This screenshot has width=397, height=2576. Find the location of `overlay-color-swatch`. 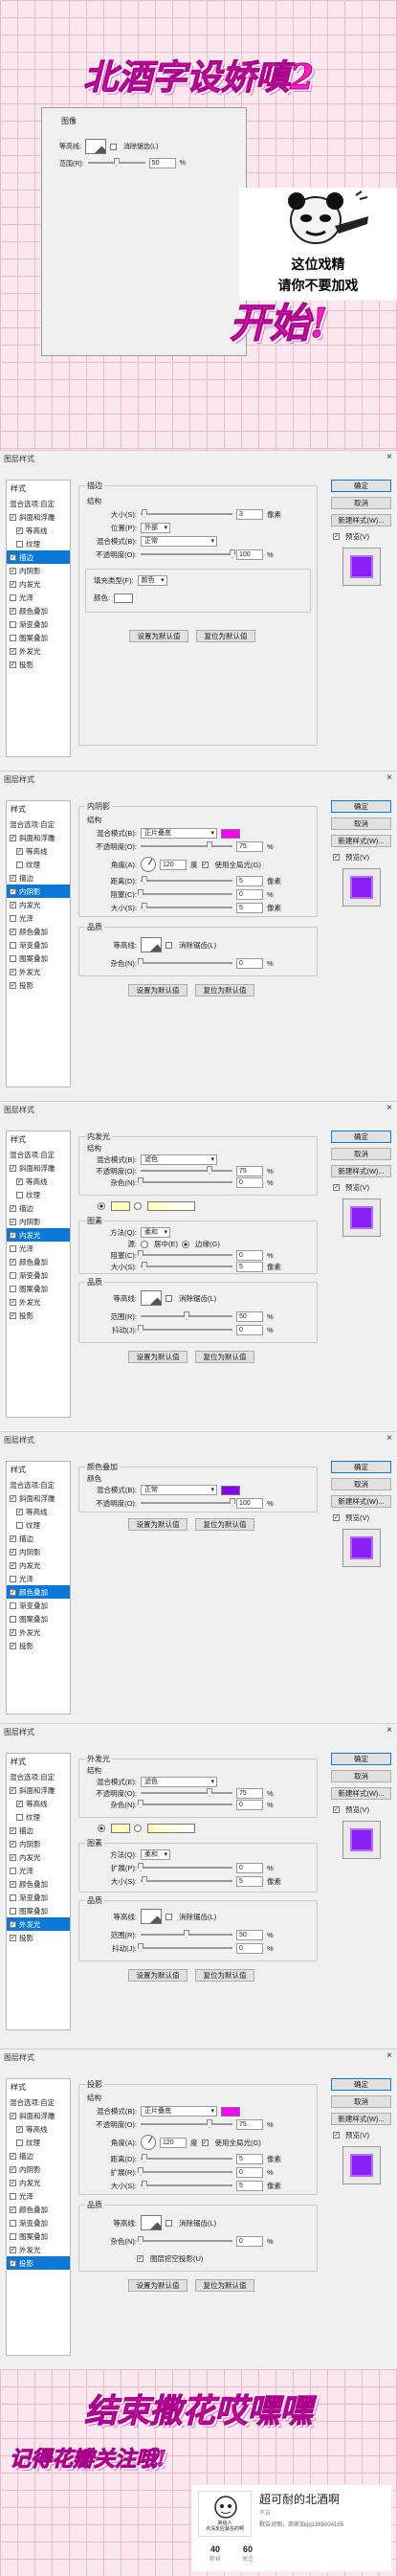

overlay-color-swatch is located at coordinates (231, 1490).